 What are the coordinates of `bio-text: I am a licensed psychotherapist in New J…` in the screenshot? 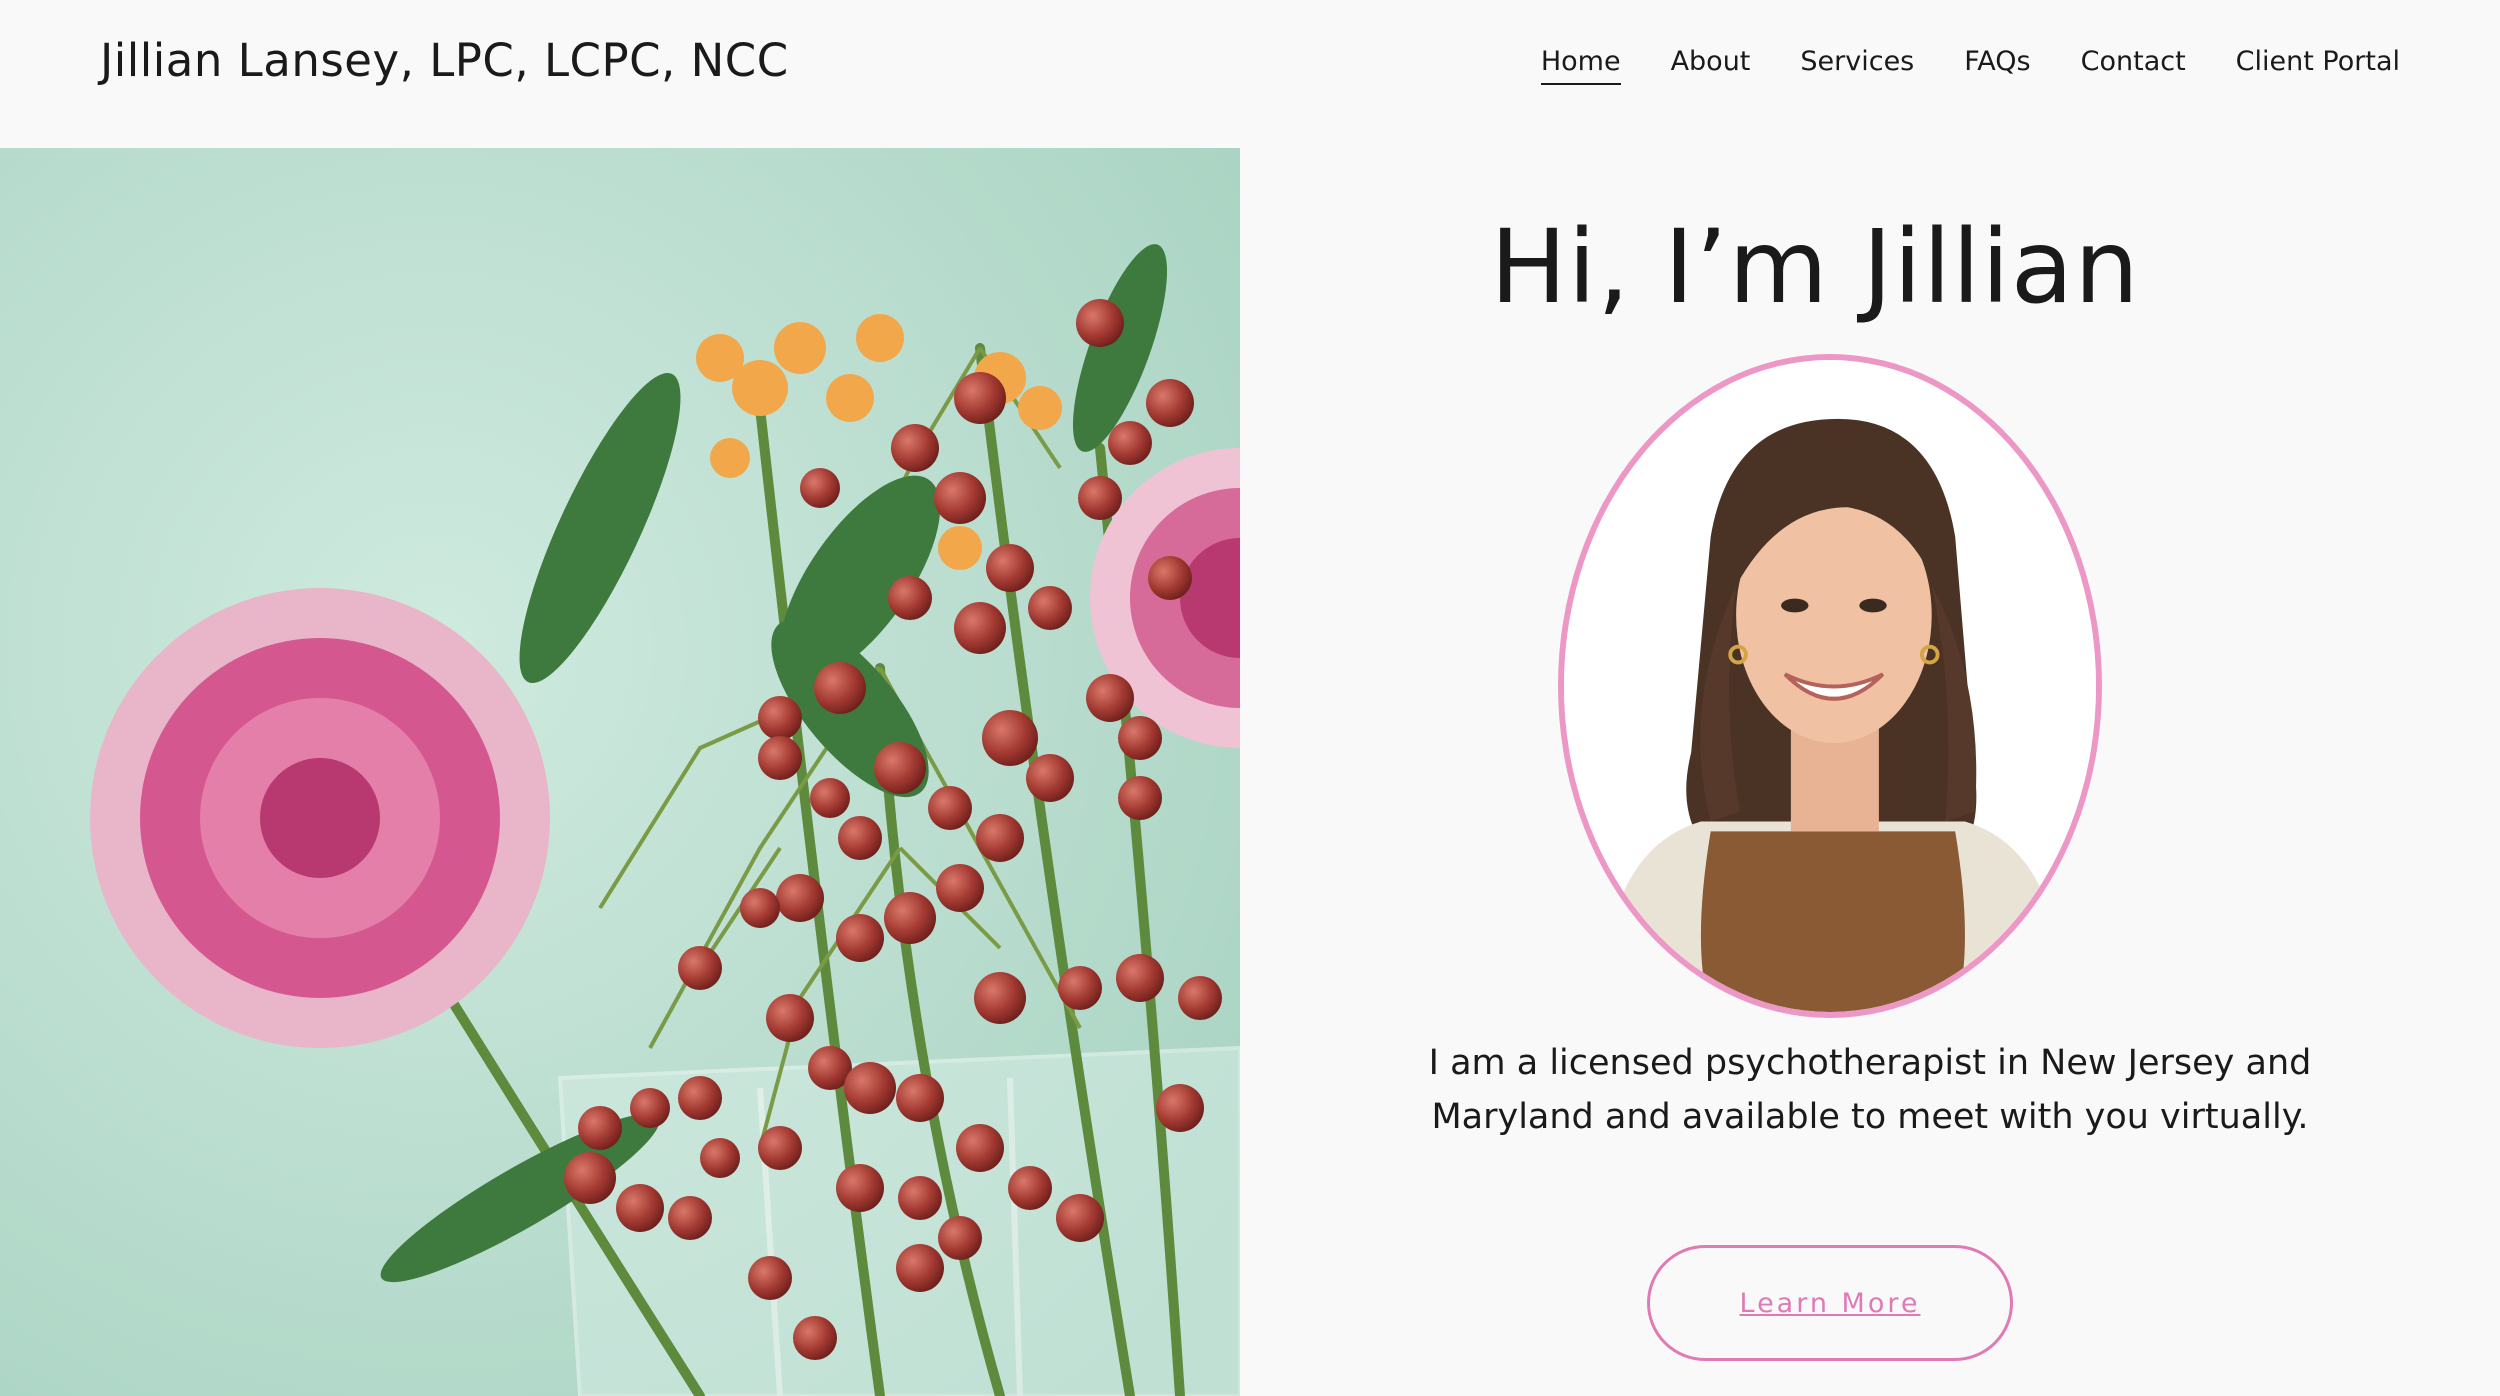 It's located at (1870, 1090).